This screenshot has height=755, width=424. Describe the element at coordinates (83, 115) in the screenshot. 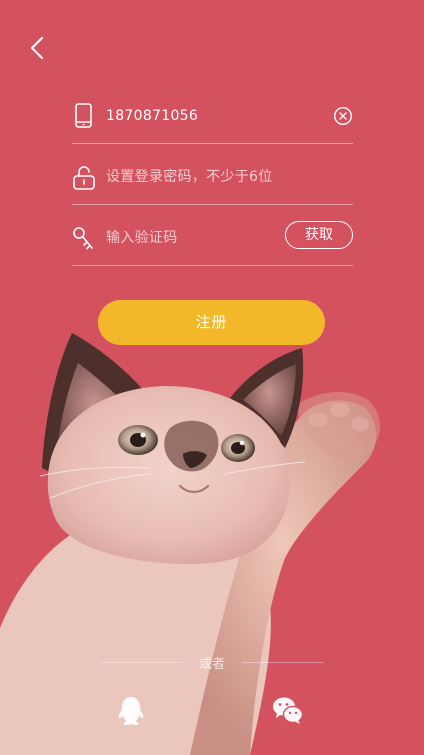

I see `phone-icon` at that location.